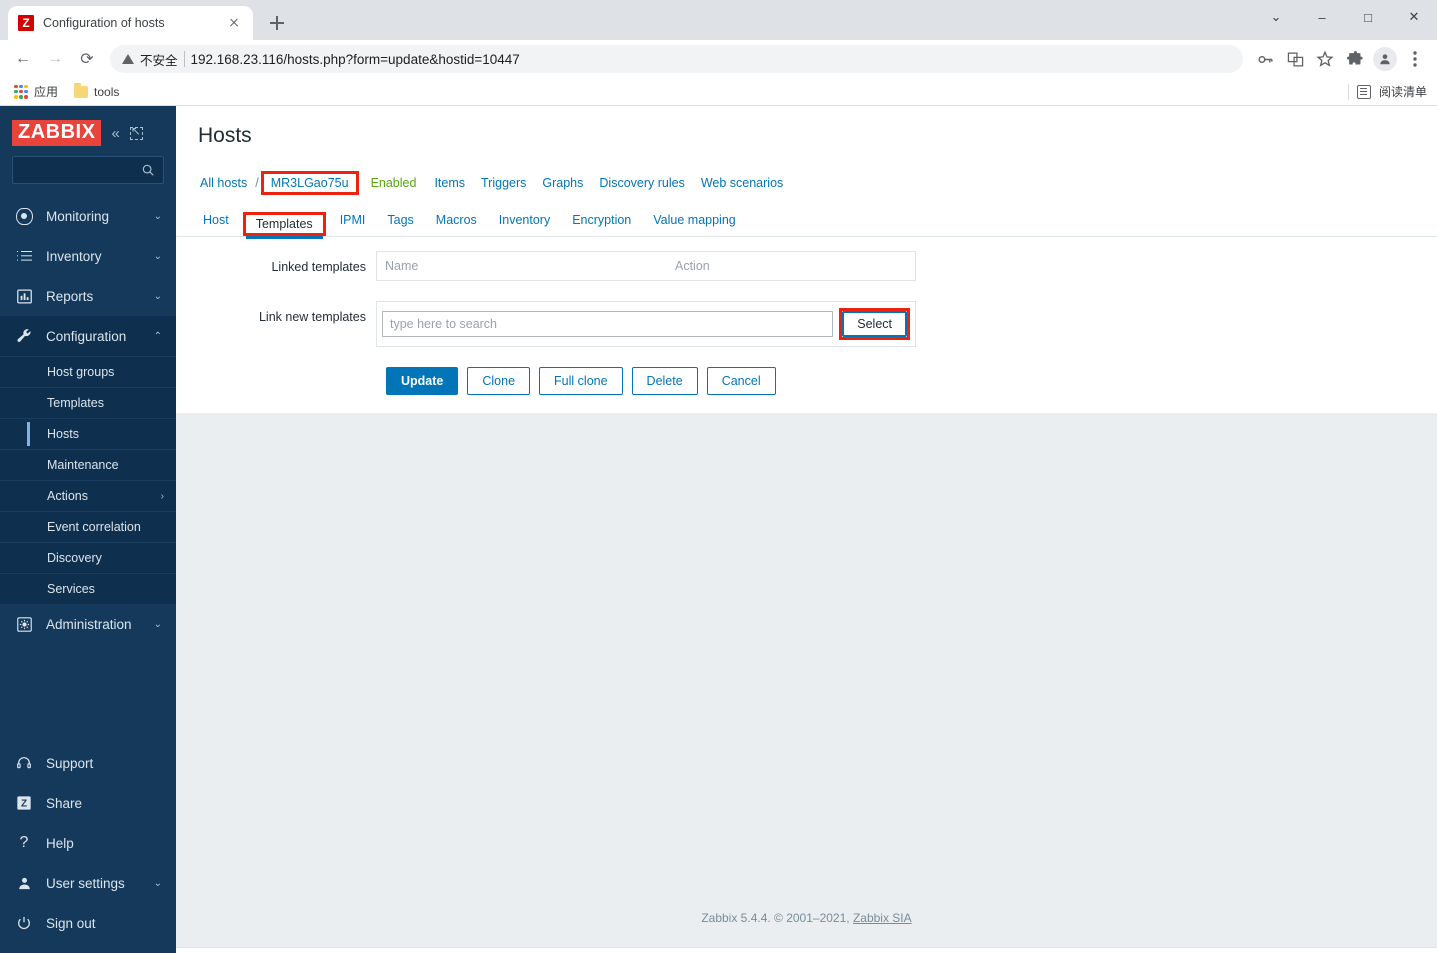 Image resolution: width=1437 pixels, height=953 pixels. I want to click on expand-view-icon, so click(136, 132).